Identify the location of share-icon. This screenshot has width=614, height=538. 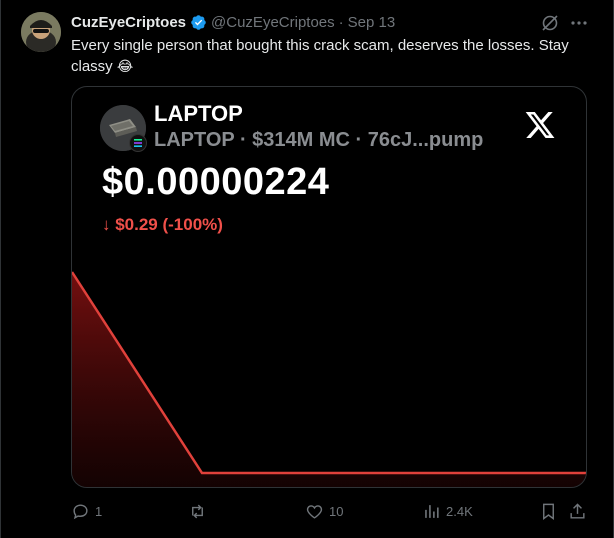
(577, 511).